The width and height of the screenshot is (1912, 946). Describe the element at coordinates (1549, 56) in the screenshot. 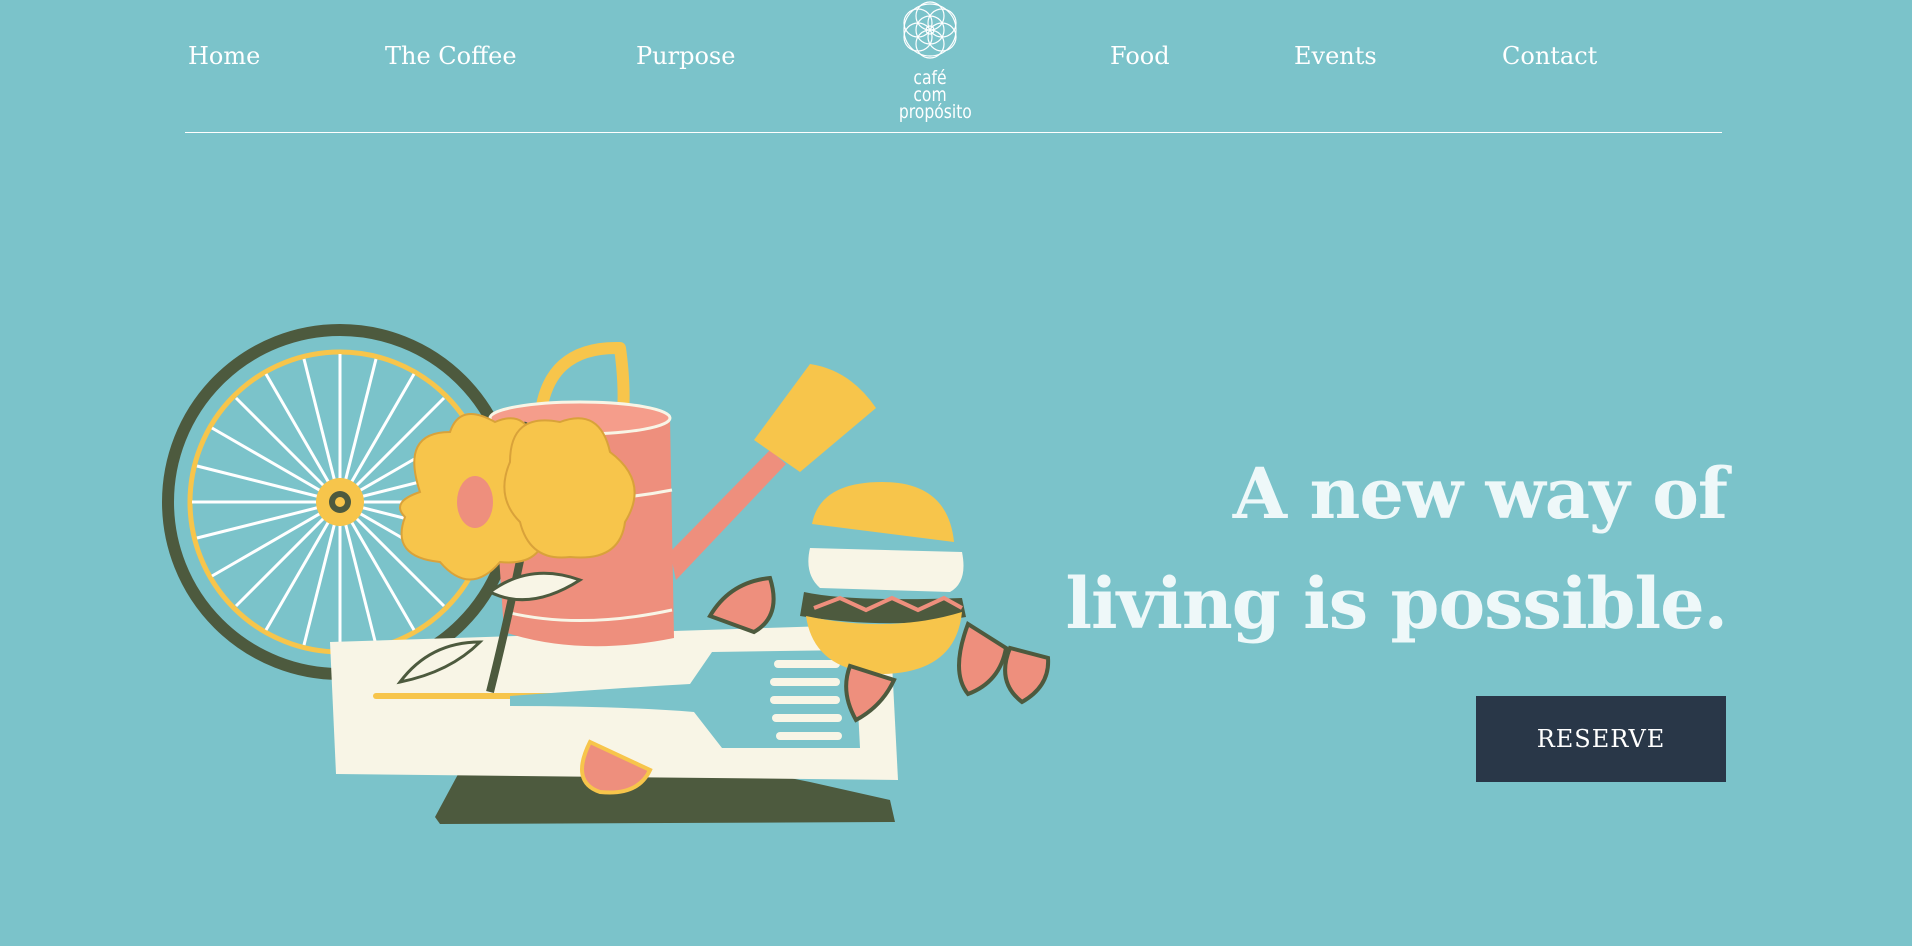

I see `nav-contact-link: Contact` at that location.